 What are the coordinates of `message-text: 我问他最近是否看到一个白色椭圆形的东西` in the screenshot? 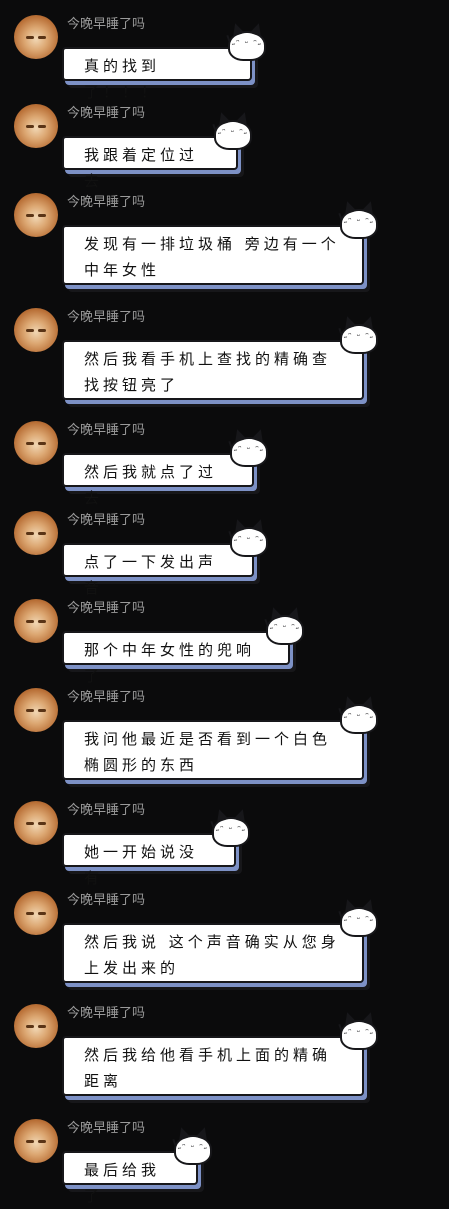 It's located at (208, 752).